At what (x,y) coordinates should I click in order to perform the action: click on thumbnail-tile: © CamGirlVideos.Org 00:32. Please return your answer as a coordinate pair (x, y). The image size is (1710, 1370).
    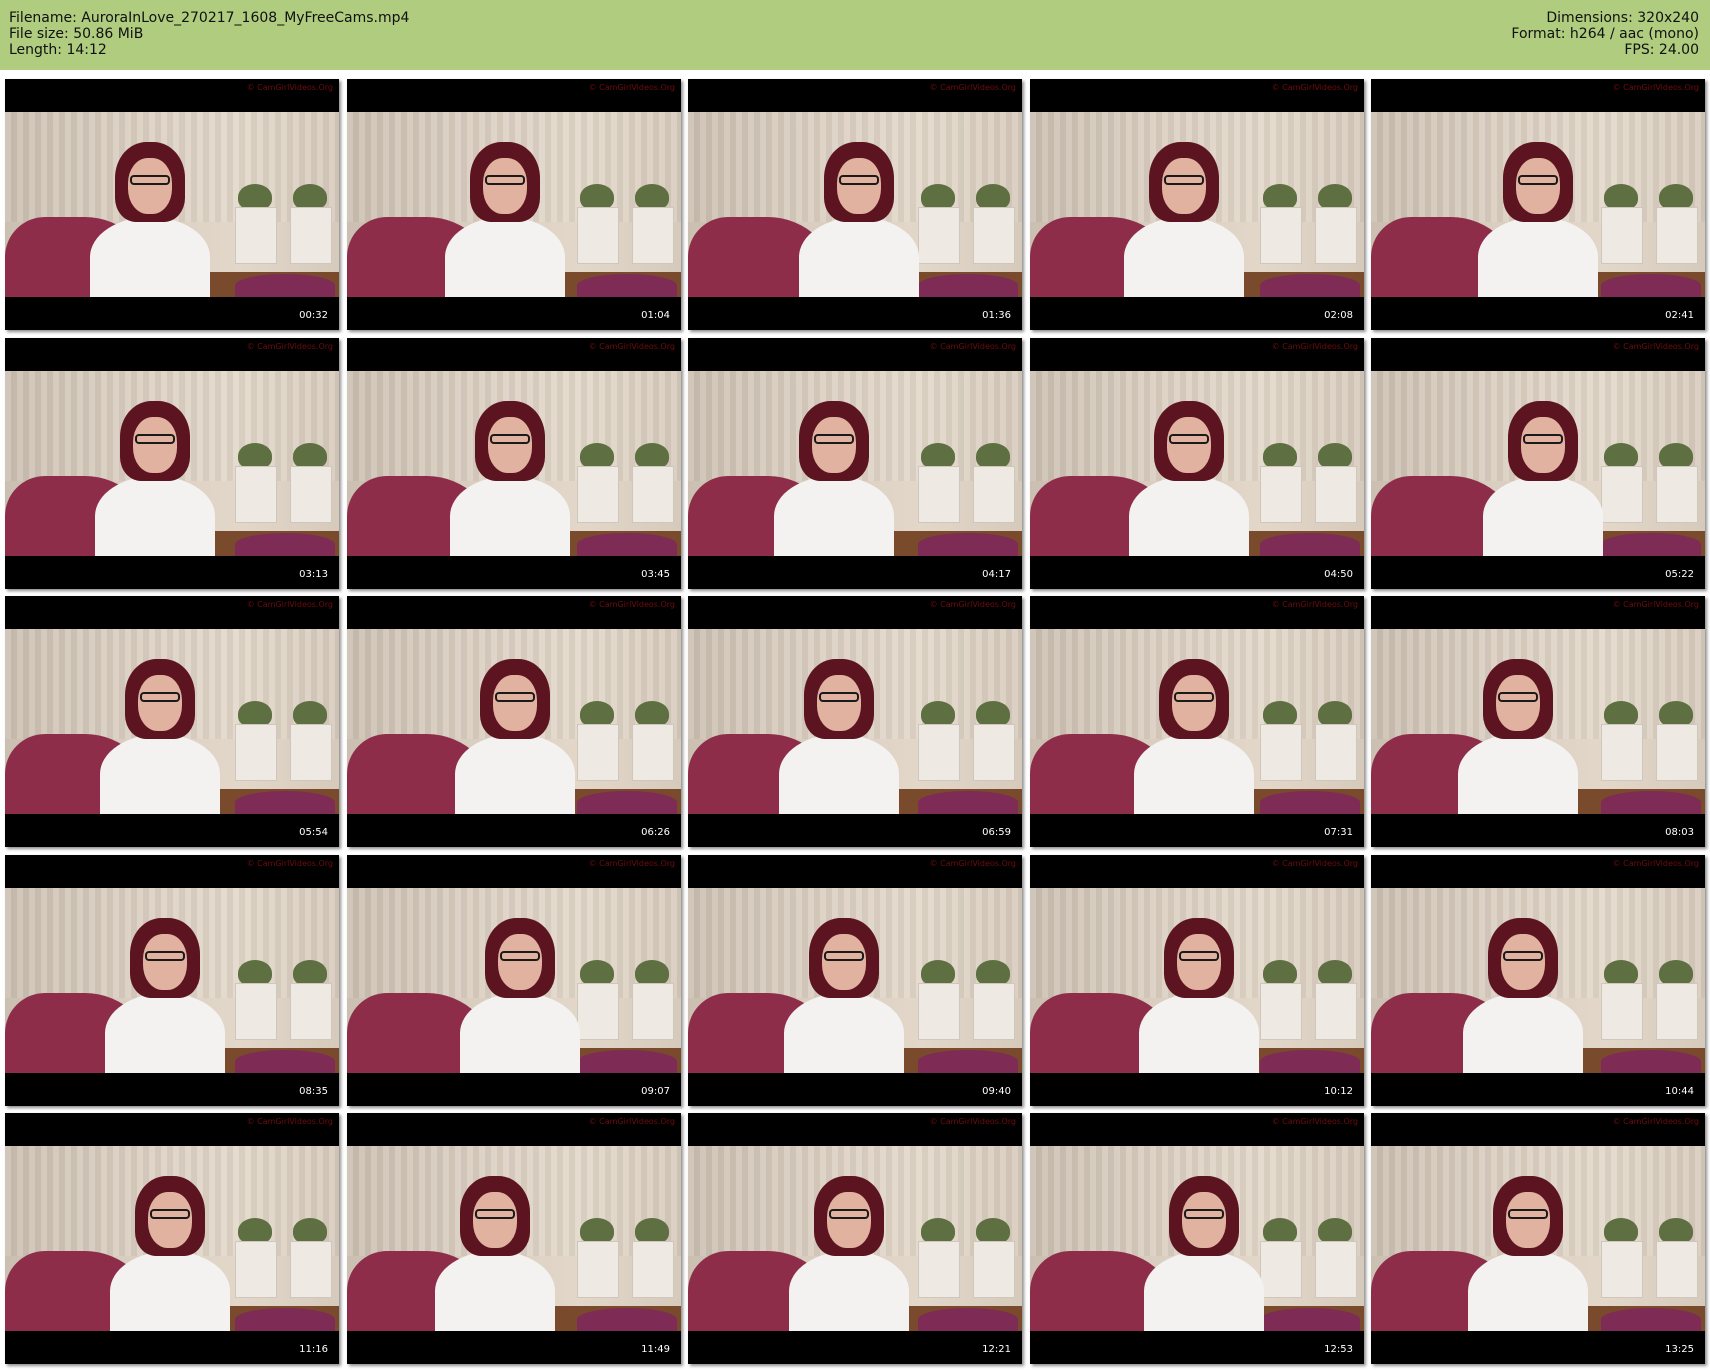
    Looking at the image, I should click on (172, 204).